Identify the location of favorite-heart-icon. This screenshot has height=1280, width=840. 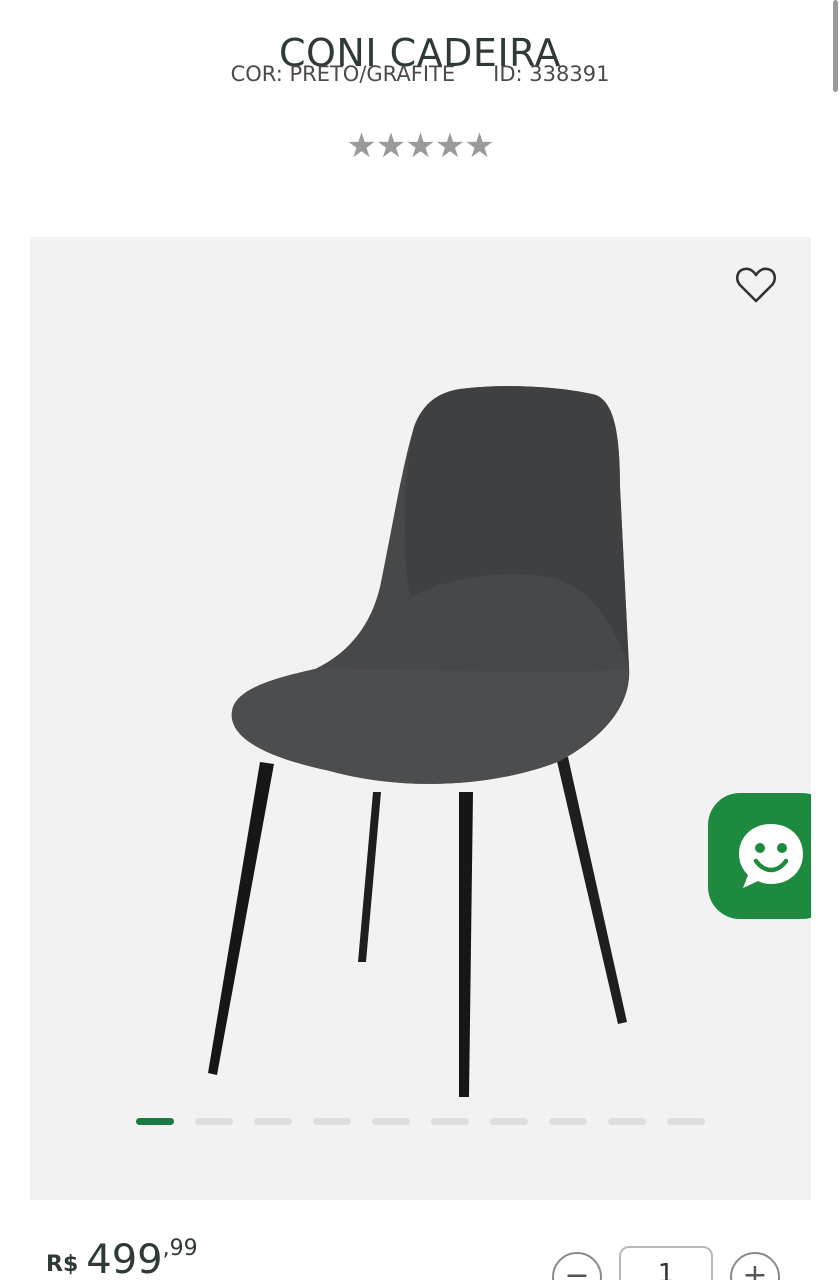
(756, 285).